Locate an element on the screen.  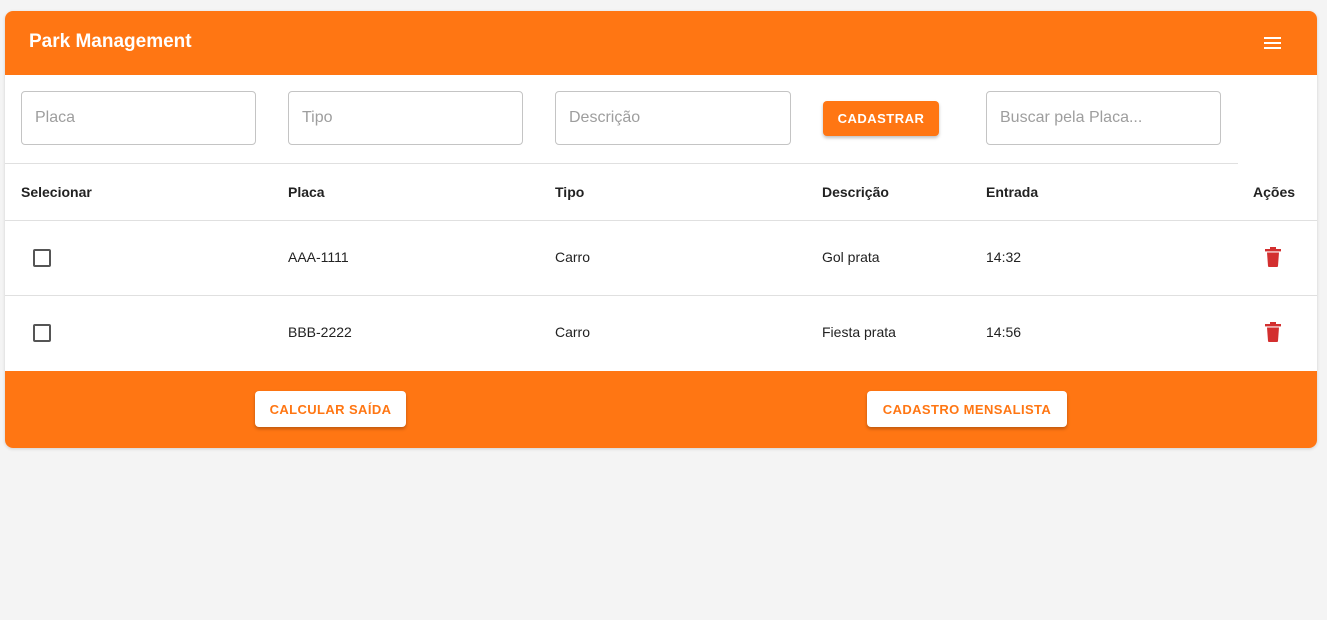
header-divider is located at coordinates (661, 220).